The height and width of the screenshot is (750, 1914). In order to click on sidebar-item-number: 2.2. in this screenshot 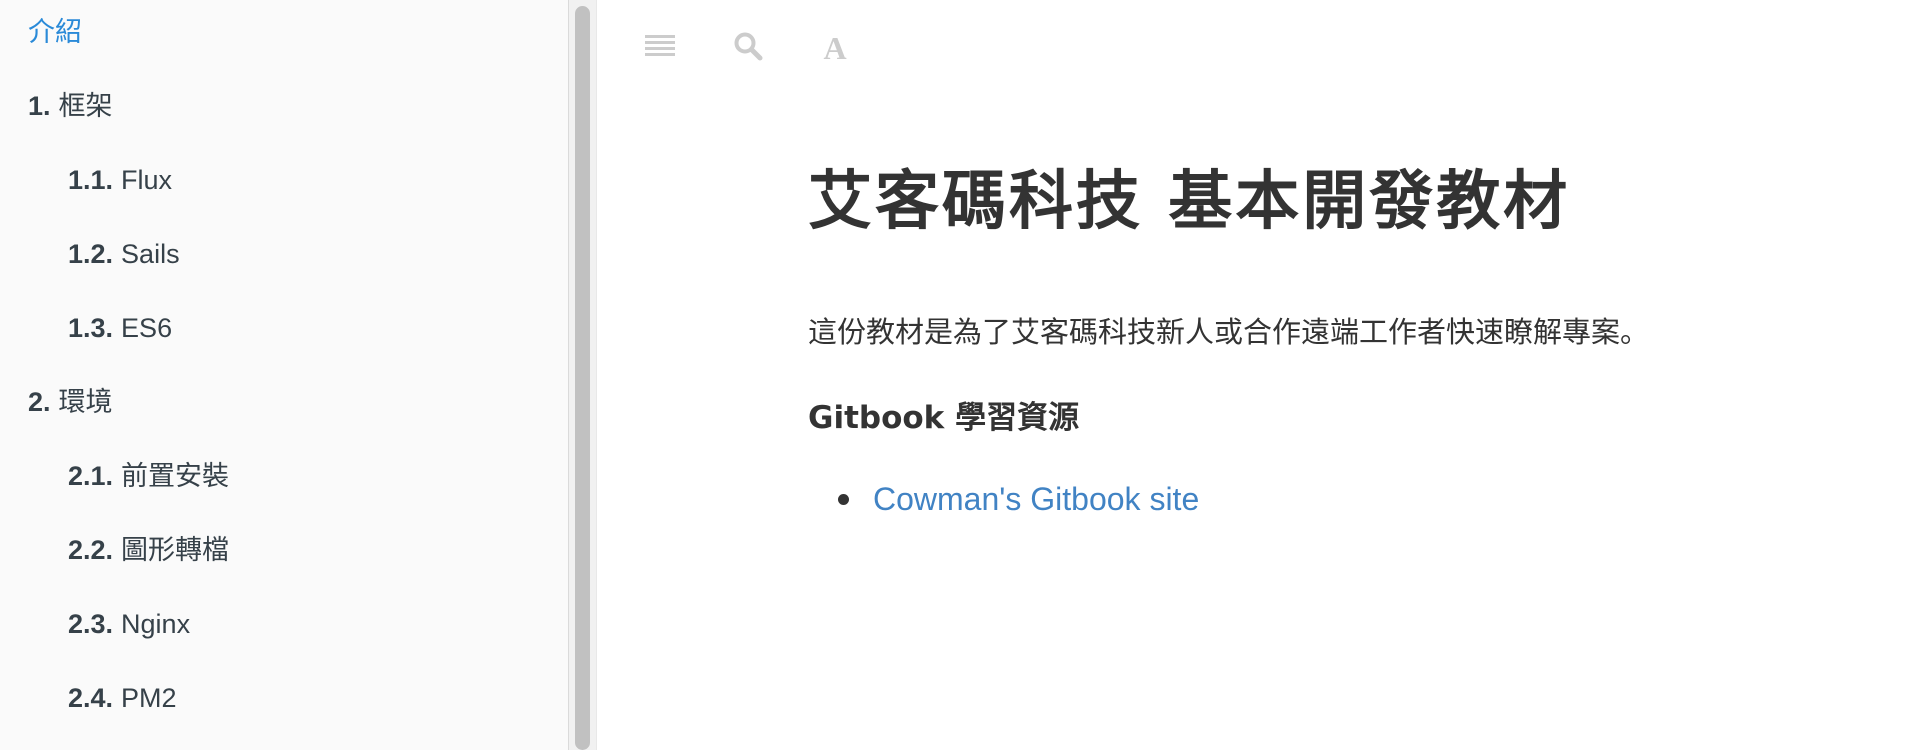, I will do `click(91, 550)`.